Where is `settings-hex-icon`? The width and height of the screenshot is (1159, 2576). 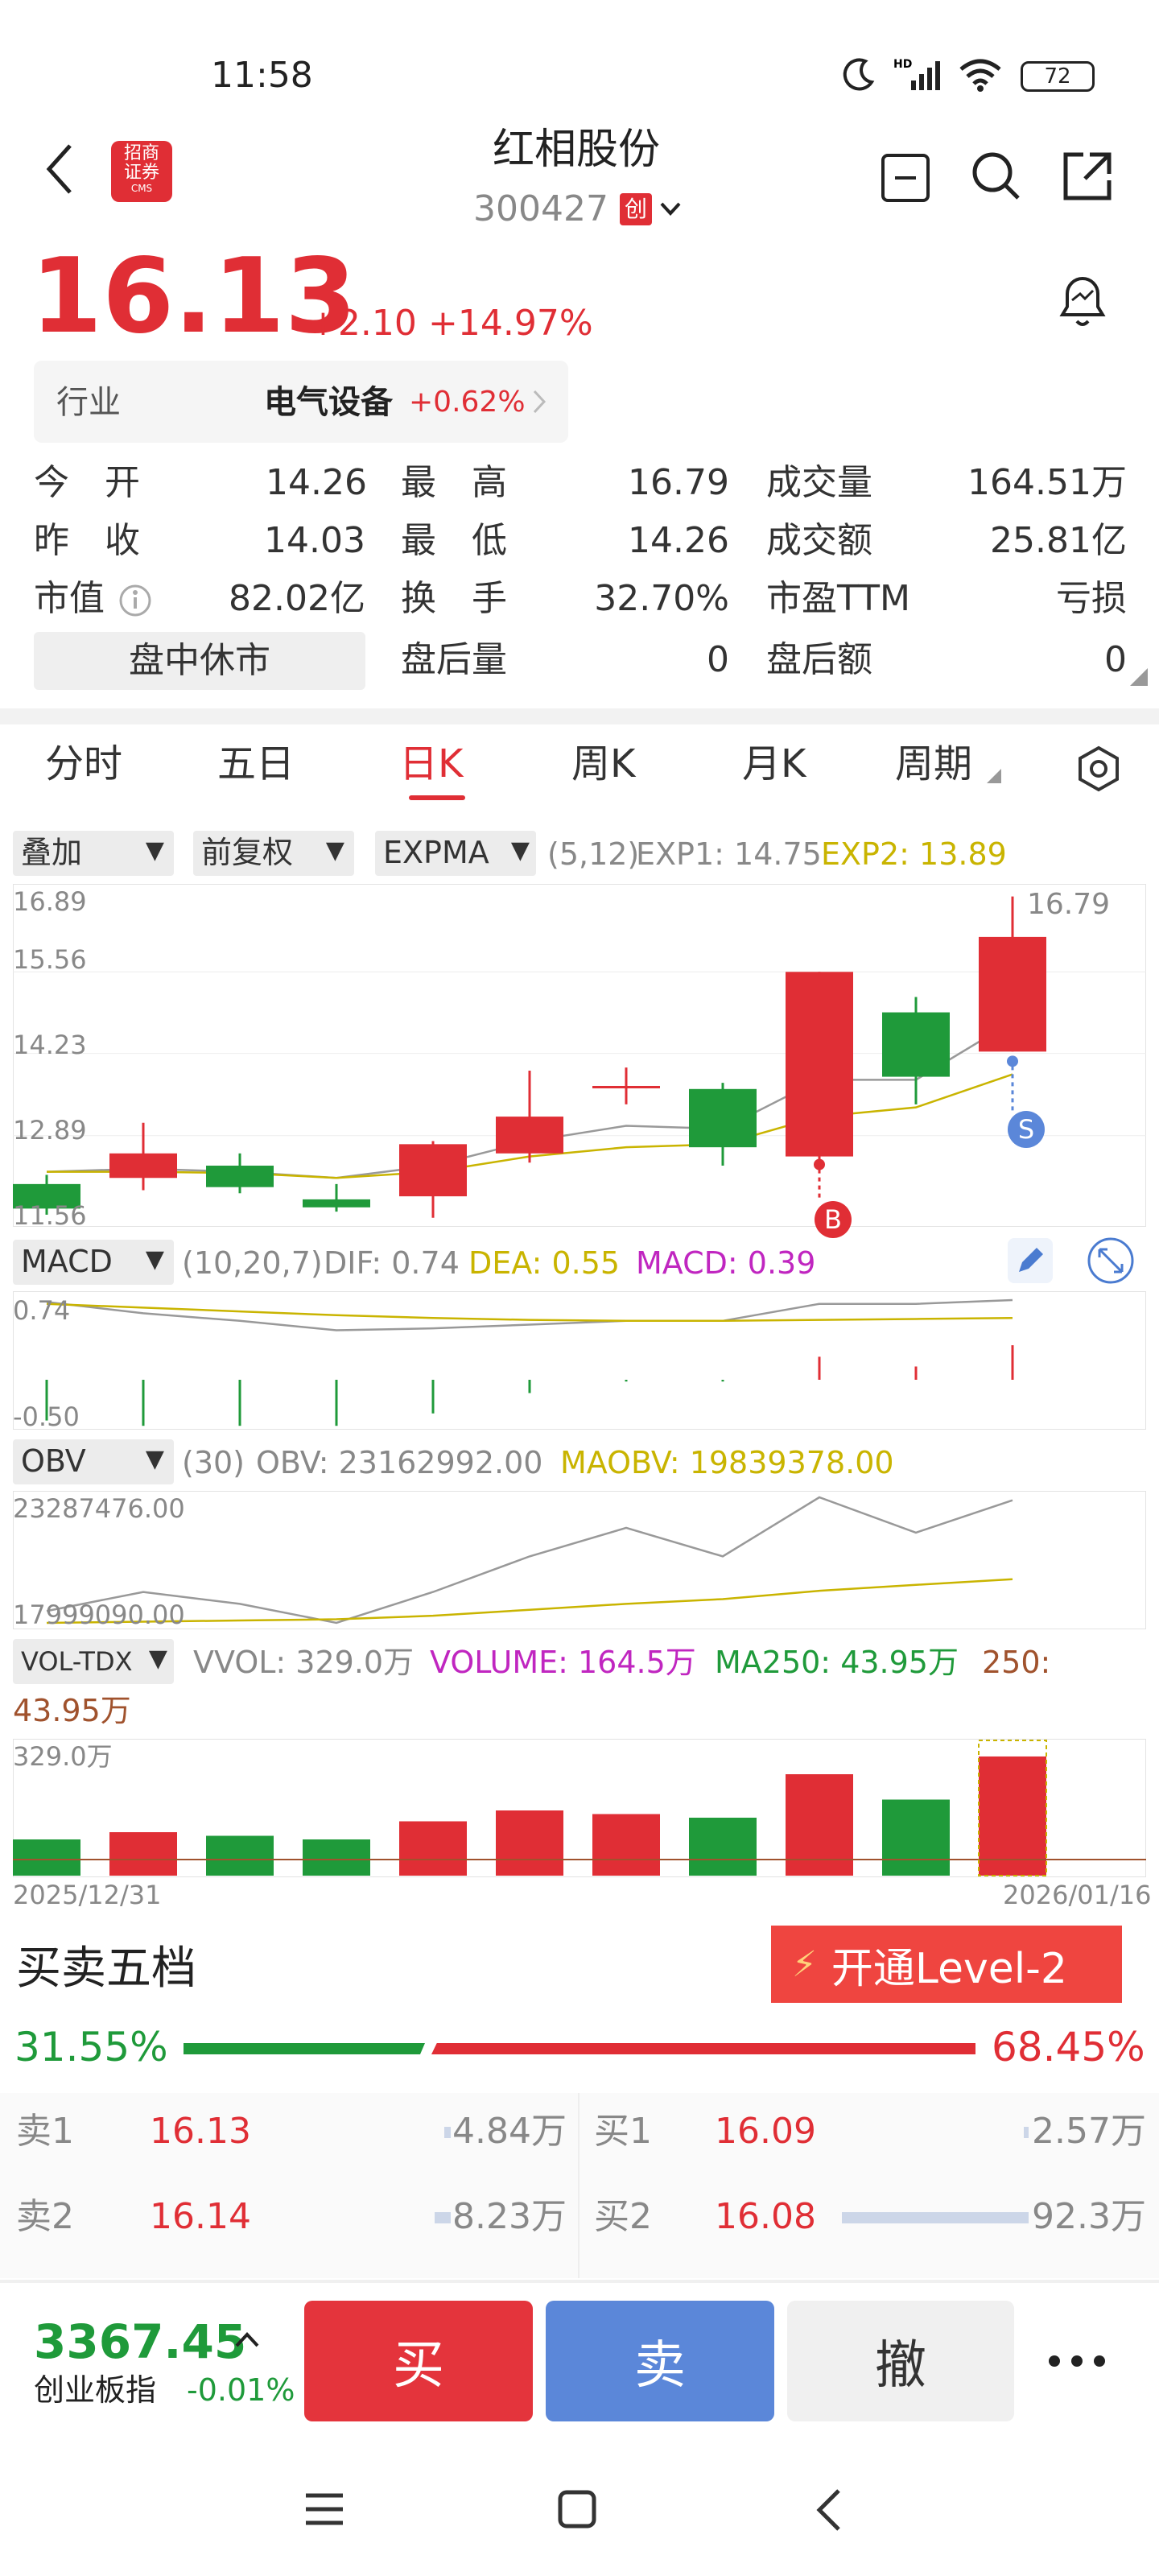
settings-hex-icon is located at coordinates (1098, 769).